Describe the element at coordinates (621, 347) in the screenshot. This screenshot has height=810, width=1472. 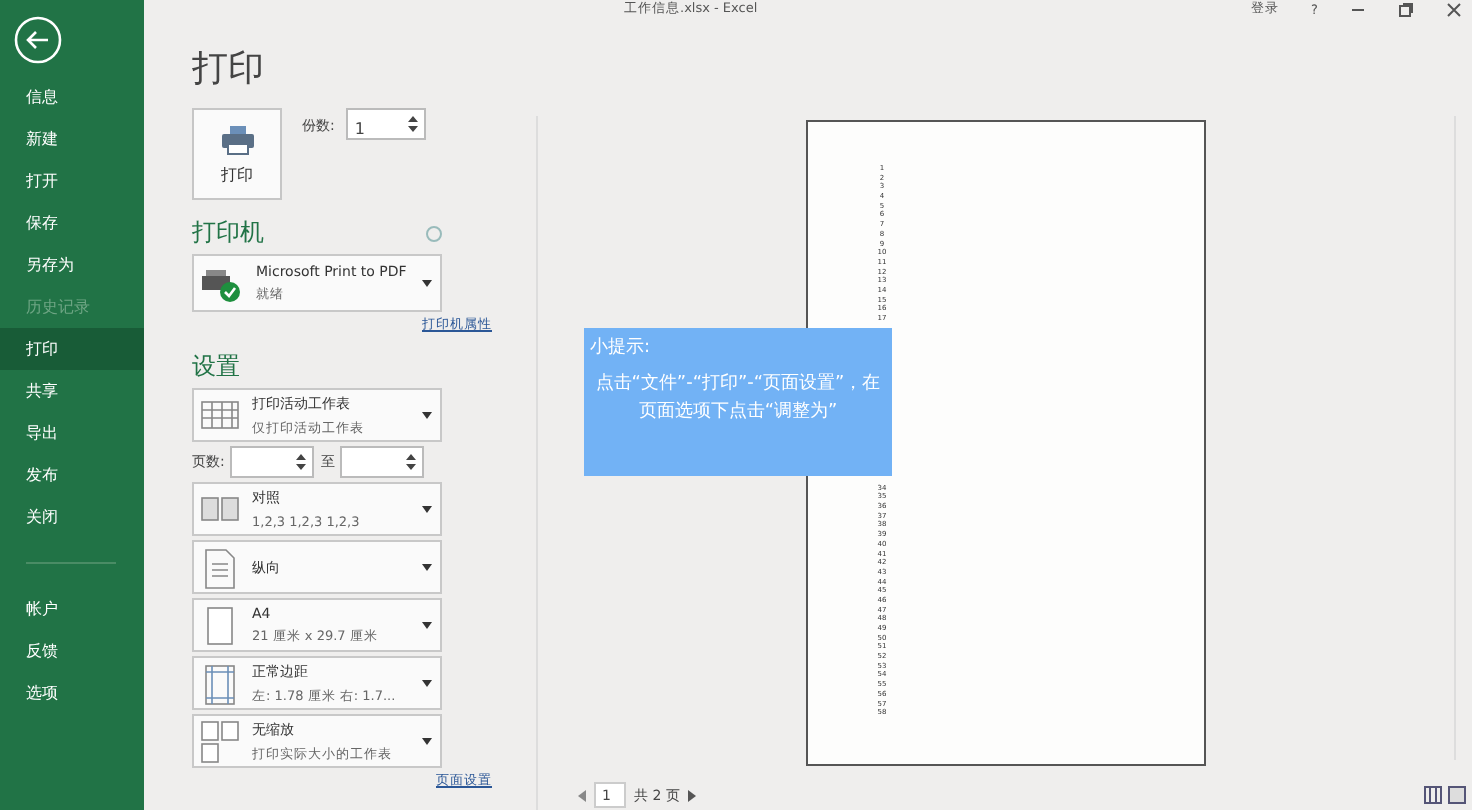
I see `tip-title: 小提示:` at that location.